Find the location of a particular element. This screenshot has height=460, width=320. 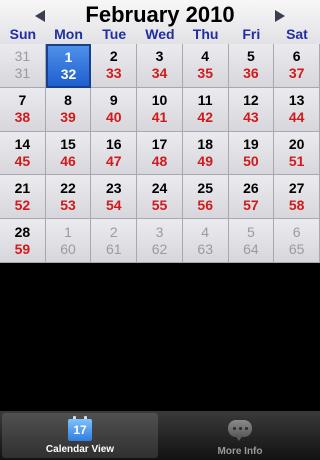

calendar-day-cell: 4 63 is located at coordinates (205, 241).